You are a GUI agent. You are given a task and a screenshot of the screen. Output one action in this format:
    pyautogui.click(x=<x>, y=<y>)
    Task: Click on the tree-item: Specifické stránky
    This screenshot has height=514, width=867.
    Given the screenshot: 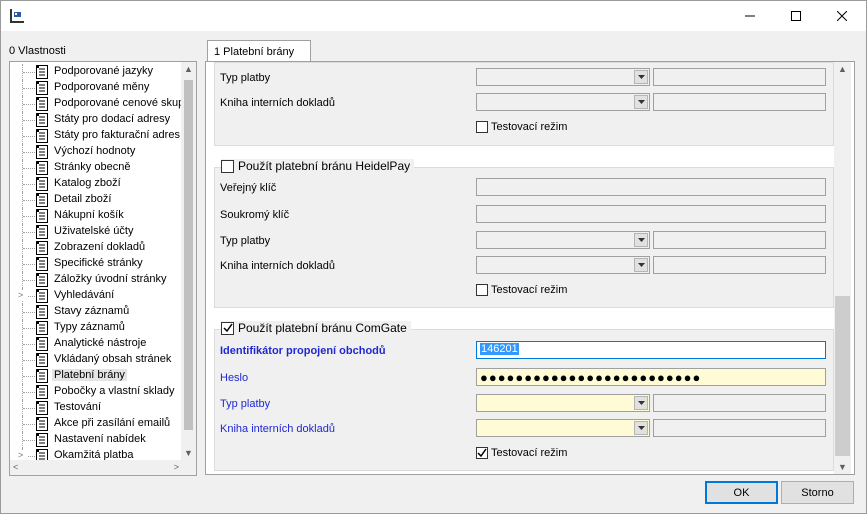 What is the action you would take?
    pyautogui.click(x=96, y=264)
    